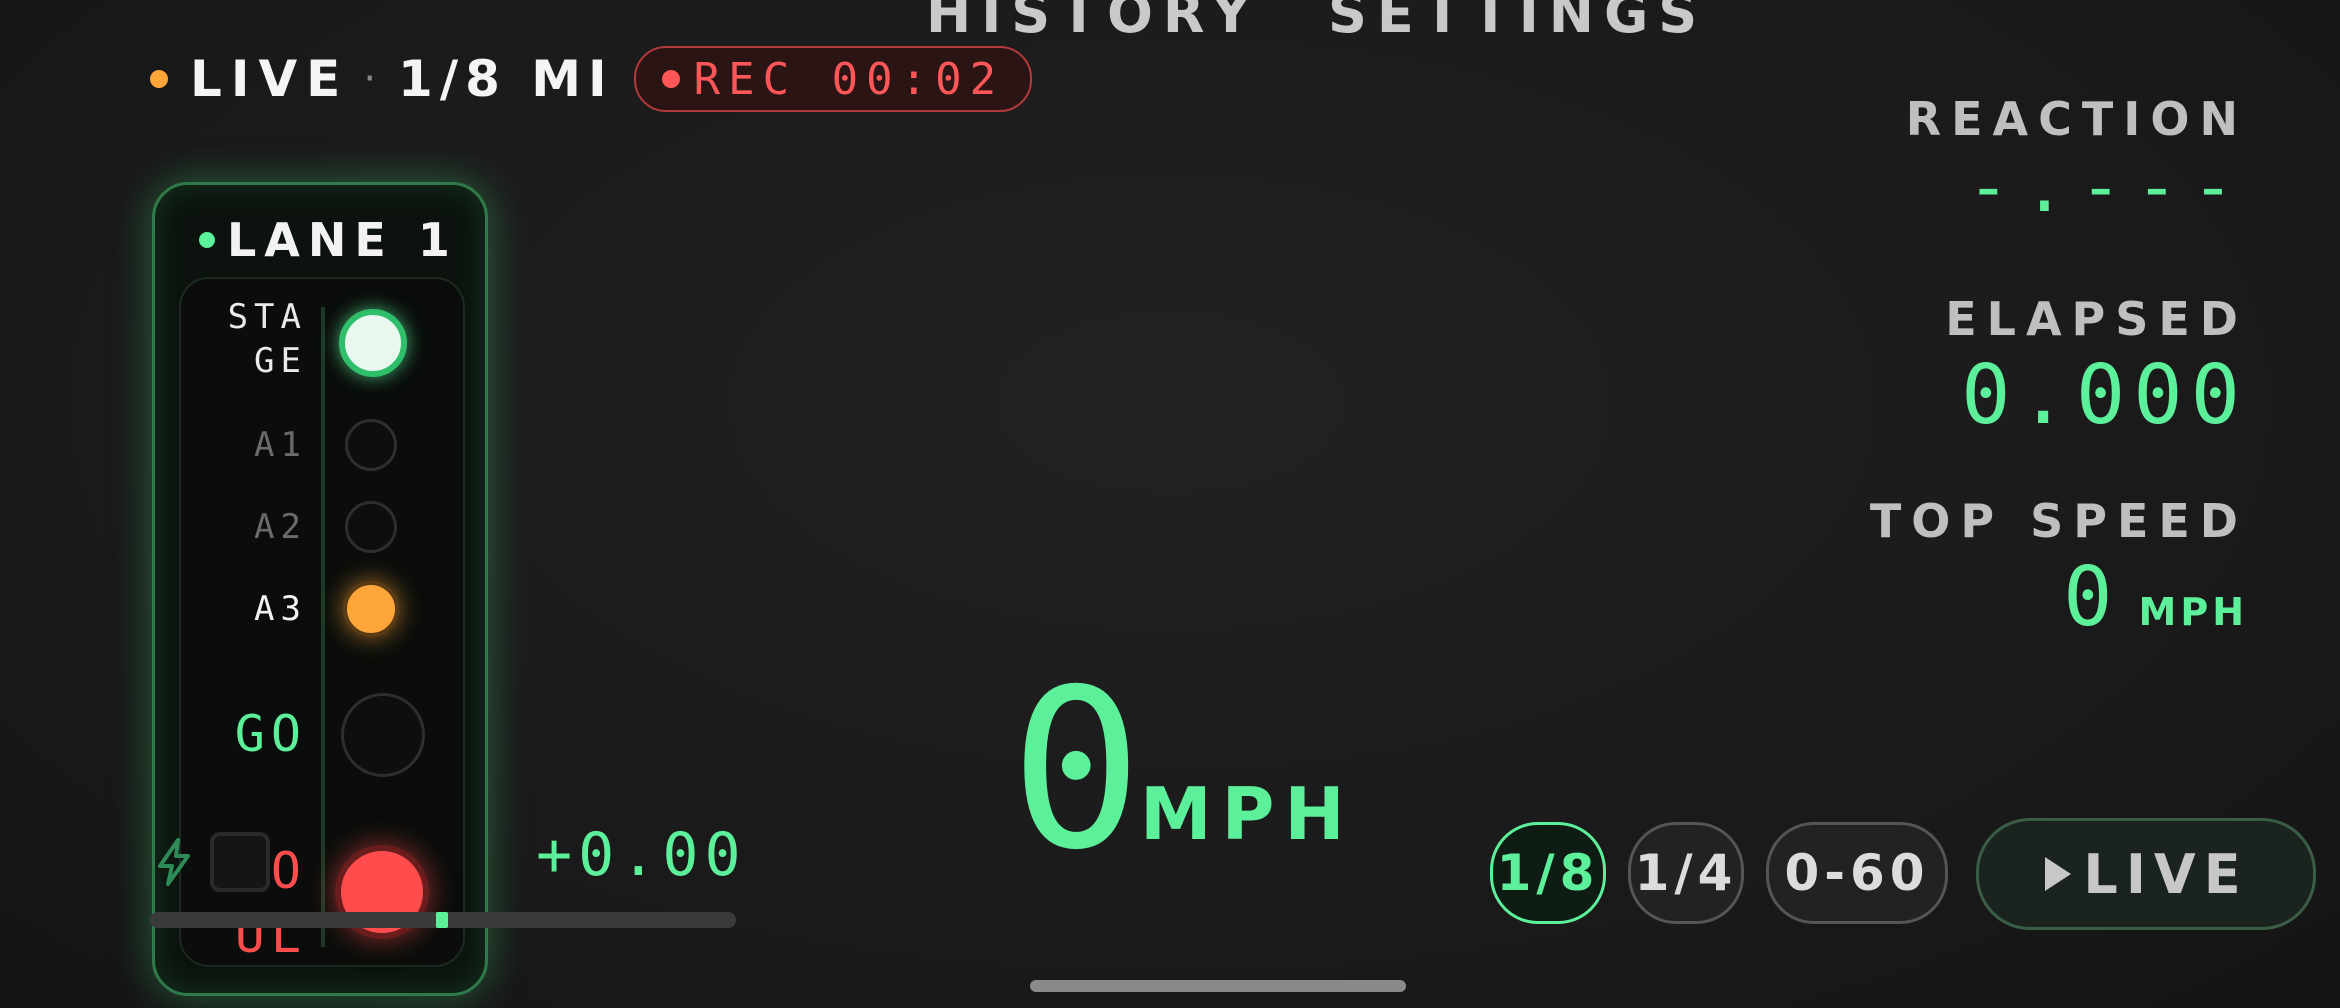 This screenshot has width=2340, height=1008. What do you see at coordinates (240, 862) in the screenshot?
I see `battery-icon` at bounding box center [240, 862].